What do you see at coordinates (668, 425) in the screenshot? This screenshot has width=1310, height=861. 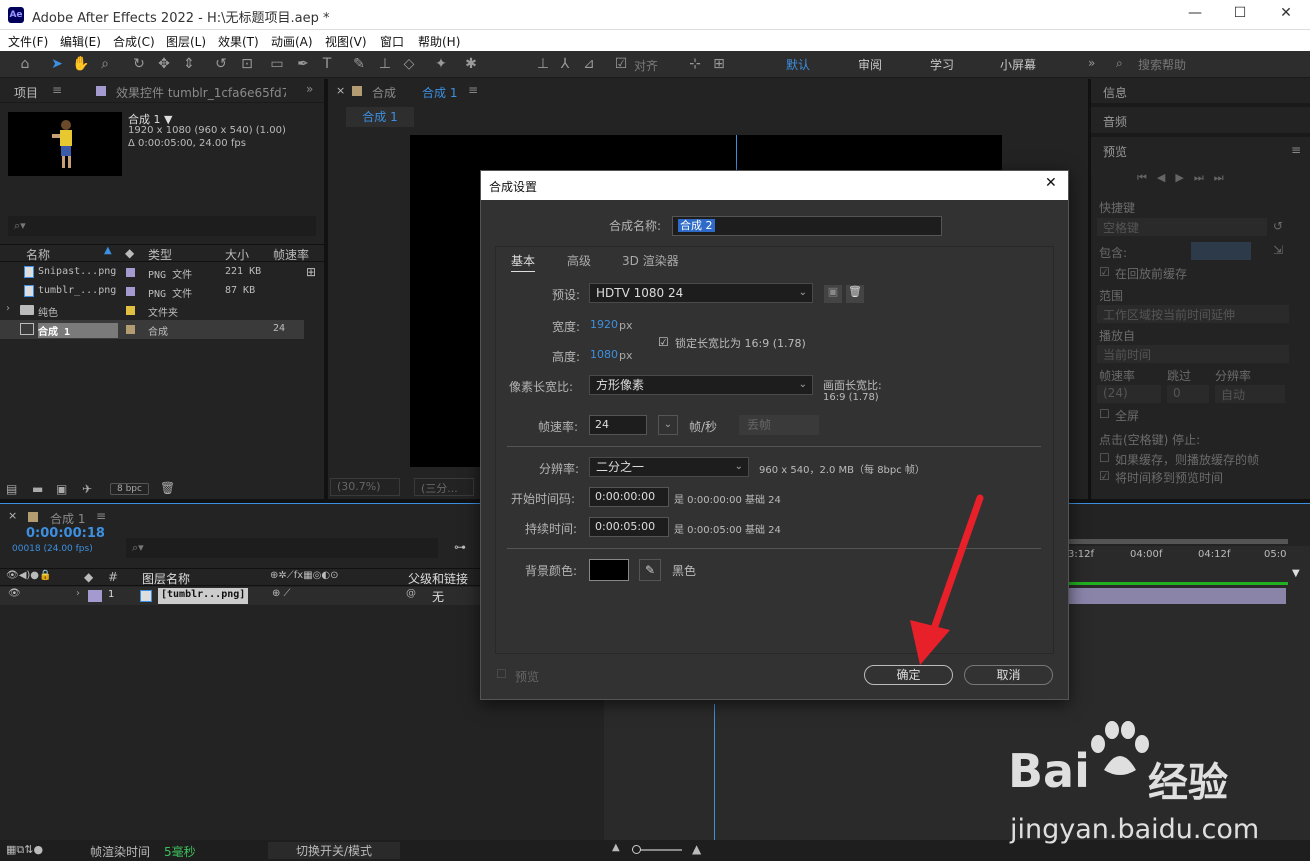 I see `fps-dropdown-icon: ⌄` at bounding box center [668, 425].